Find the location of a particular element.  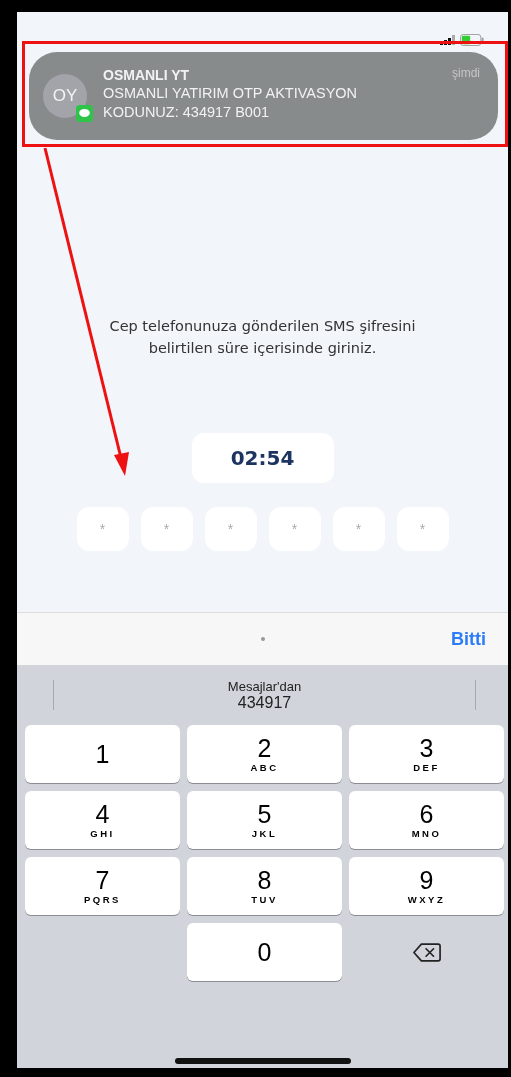

messages-app-icon is located at coordinates (84, 113).